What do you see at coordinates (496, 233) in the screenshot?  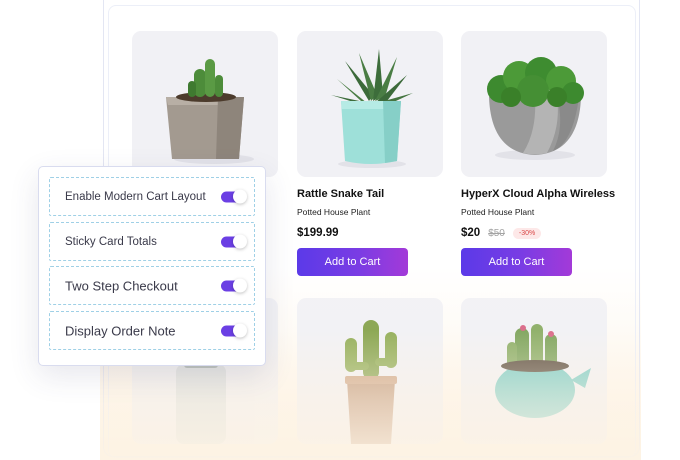 I see `product-old-price: $50` at bounding box center [496, 233].